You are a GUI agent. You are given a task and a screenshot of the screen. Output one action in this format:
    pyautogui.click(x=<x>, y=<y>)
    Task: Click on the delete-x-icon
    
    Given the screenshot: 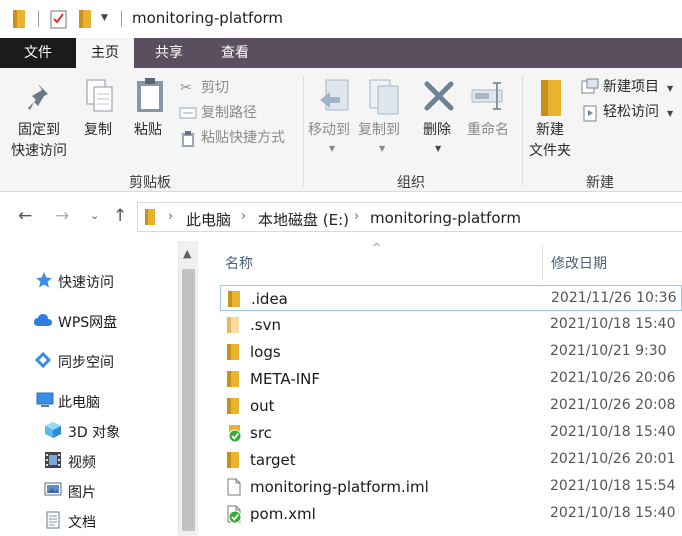 What is the action you would take?
    pyautogui.click(x=439, y=98)
    